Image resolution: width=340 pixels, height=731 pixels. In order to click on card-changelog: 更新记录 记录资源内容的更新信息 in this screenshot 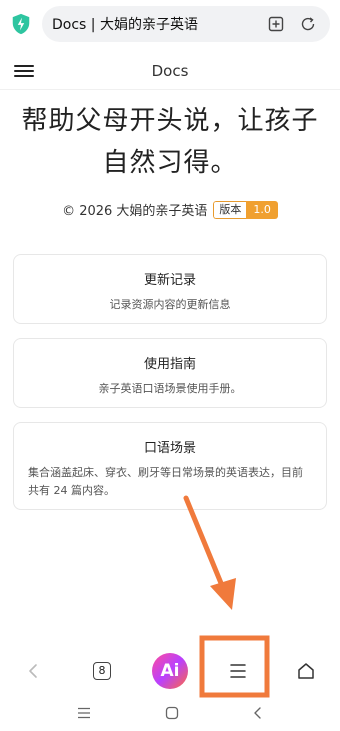, I will do `click(170, 289)`.